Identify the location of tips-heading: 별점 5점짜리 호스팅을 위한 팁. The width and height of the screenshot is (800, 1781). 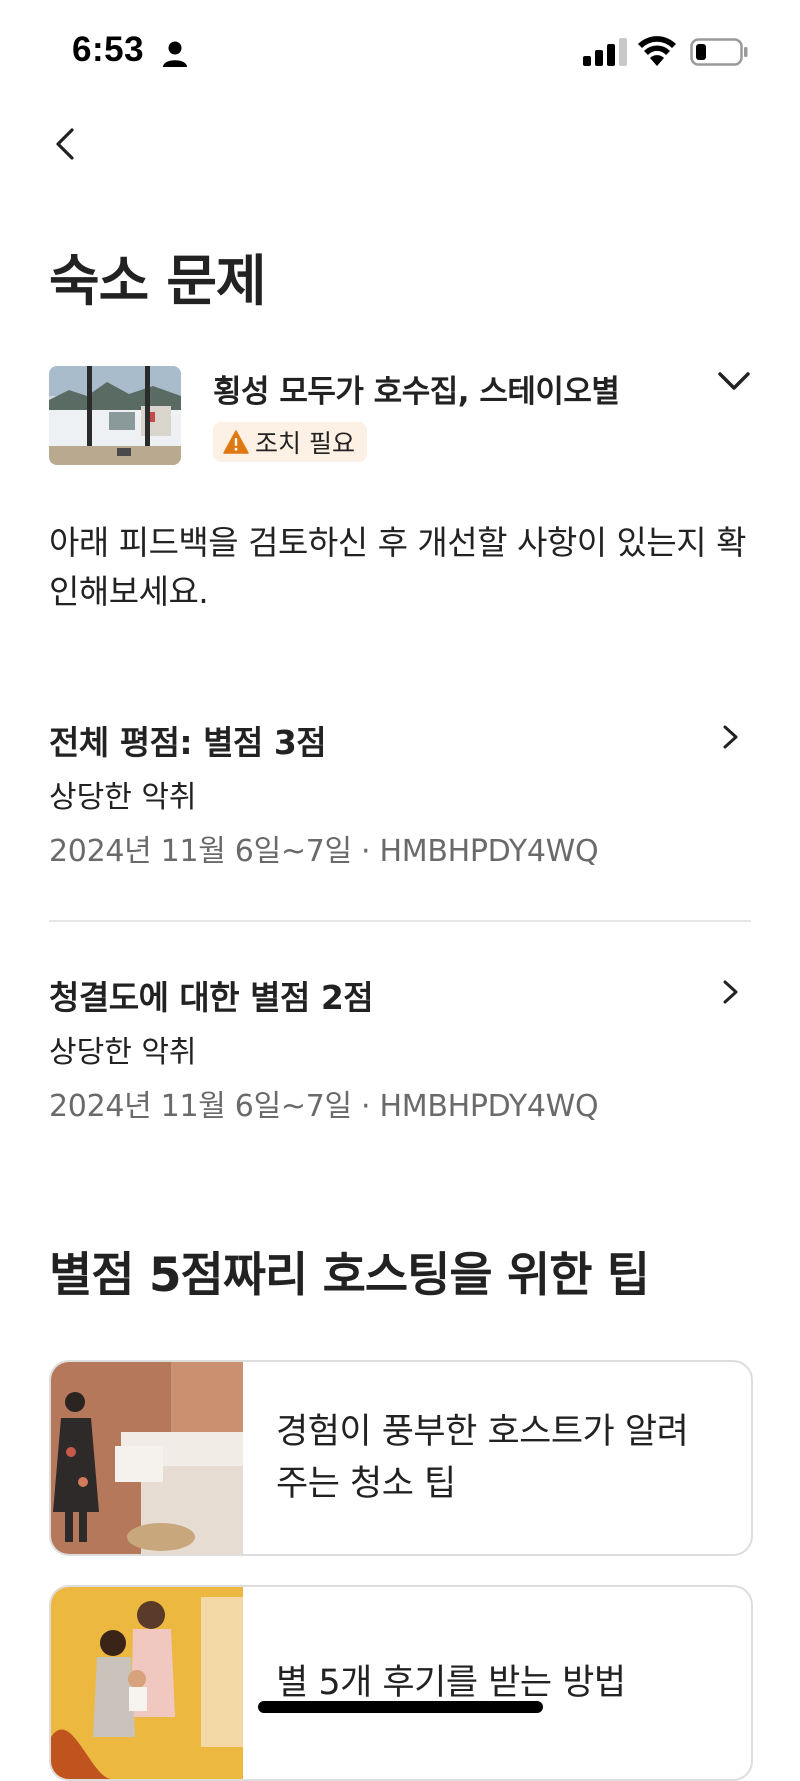
(349, 1275).